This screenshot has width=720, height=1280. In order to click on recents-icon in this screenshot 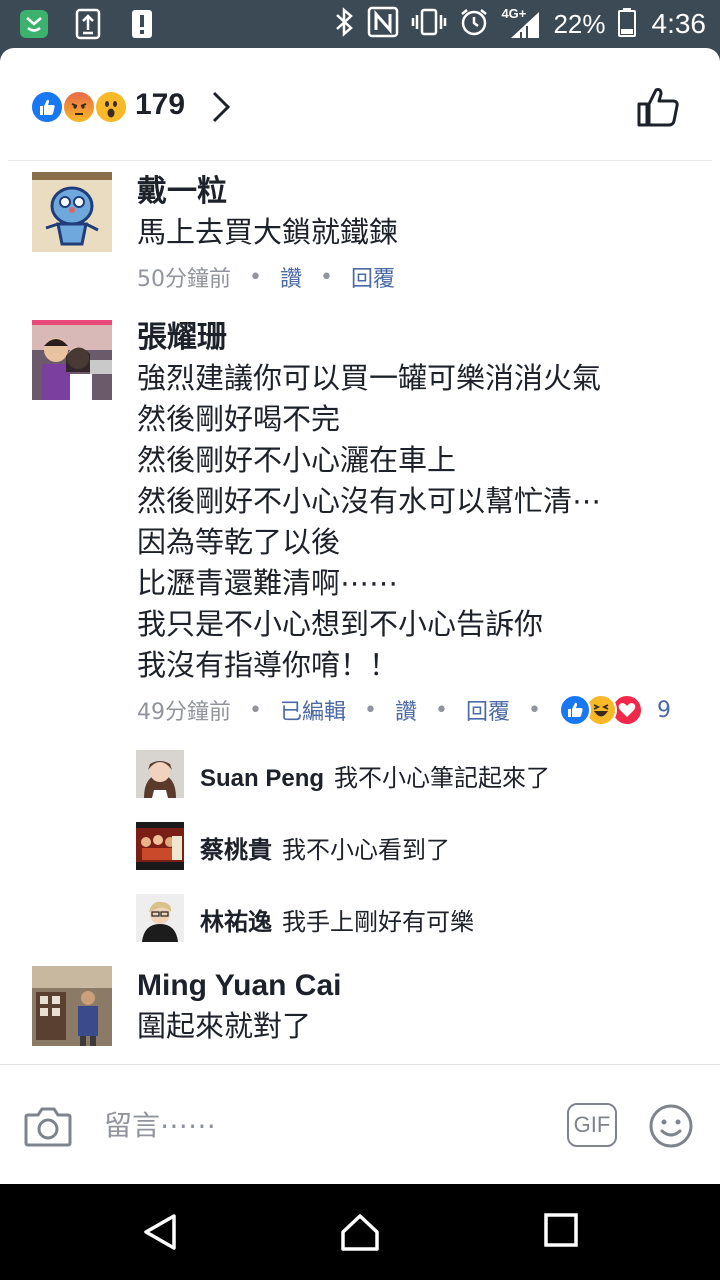, I will do `click(561, 1232)`.